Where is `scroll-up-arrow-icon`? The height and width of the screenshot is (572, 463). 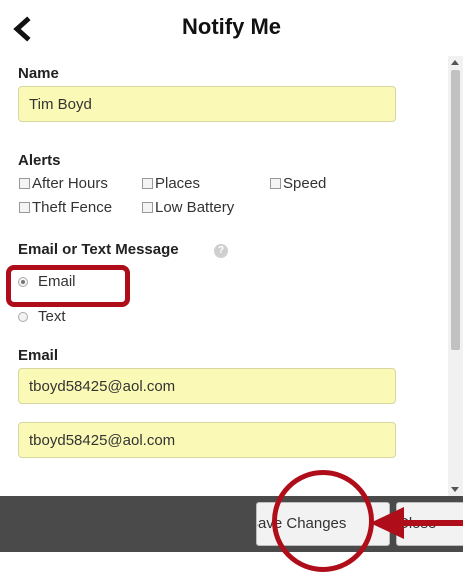 scroll-up-arrow-icon is located at coordinates (455, 62).